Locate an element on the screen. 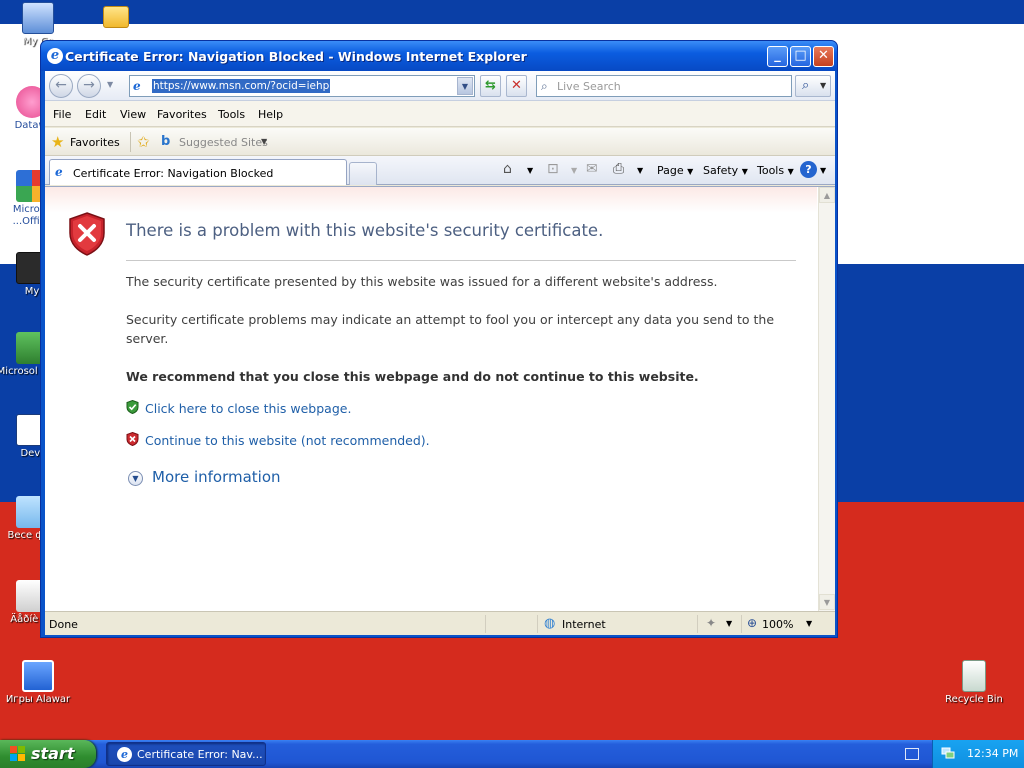 Image resolution: width=1024 pixels, height=768 pixels. search-go-icon: ⌕ is located at coordinates (806, 85).